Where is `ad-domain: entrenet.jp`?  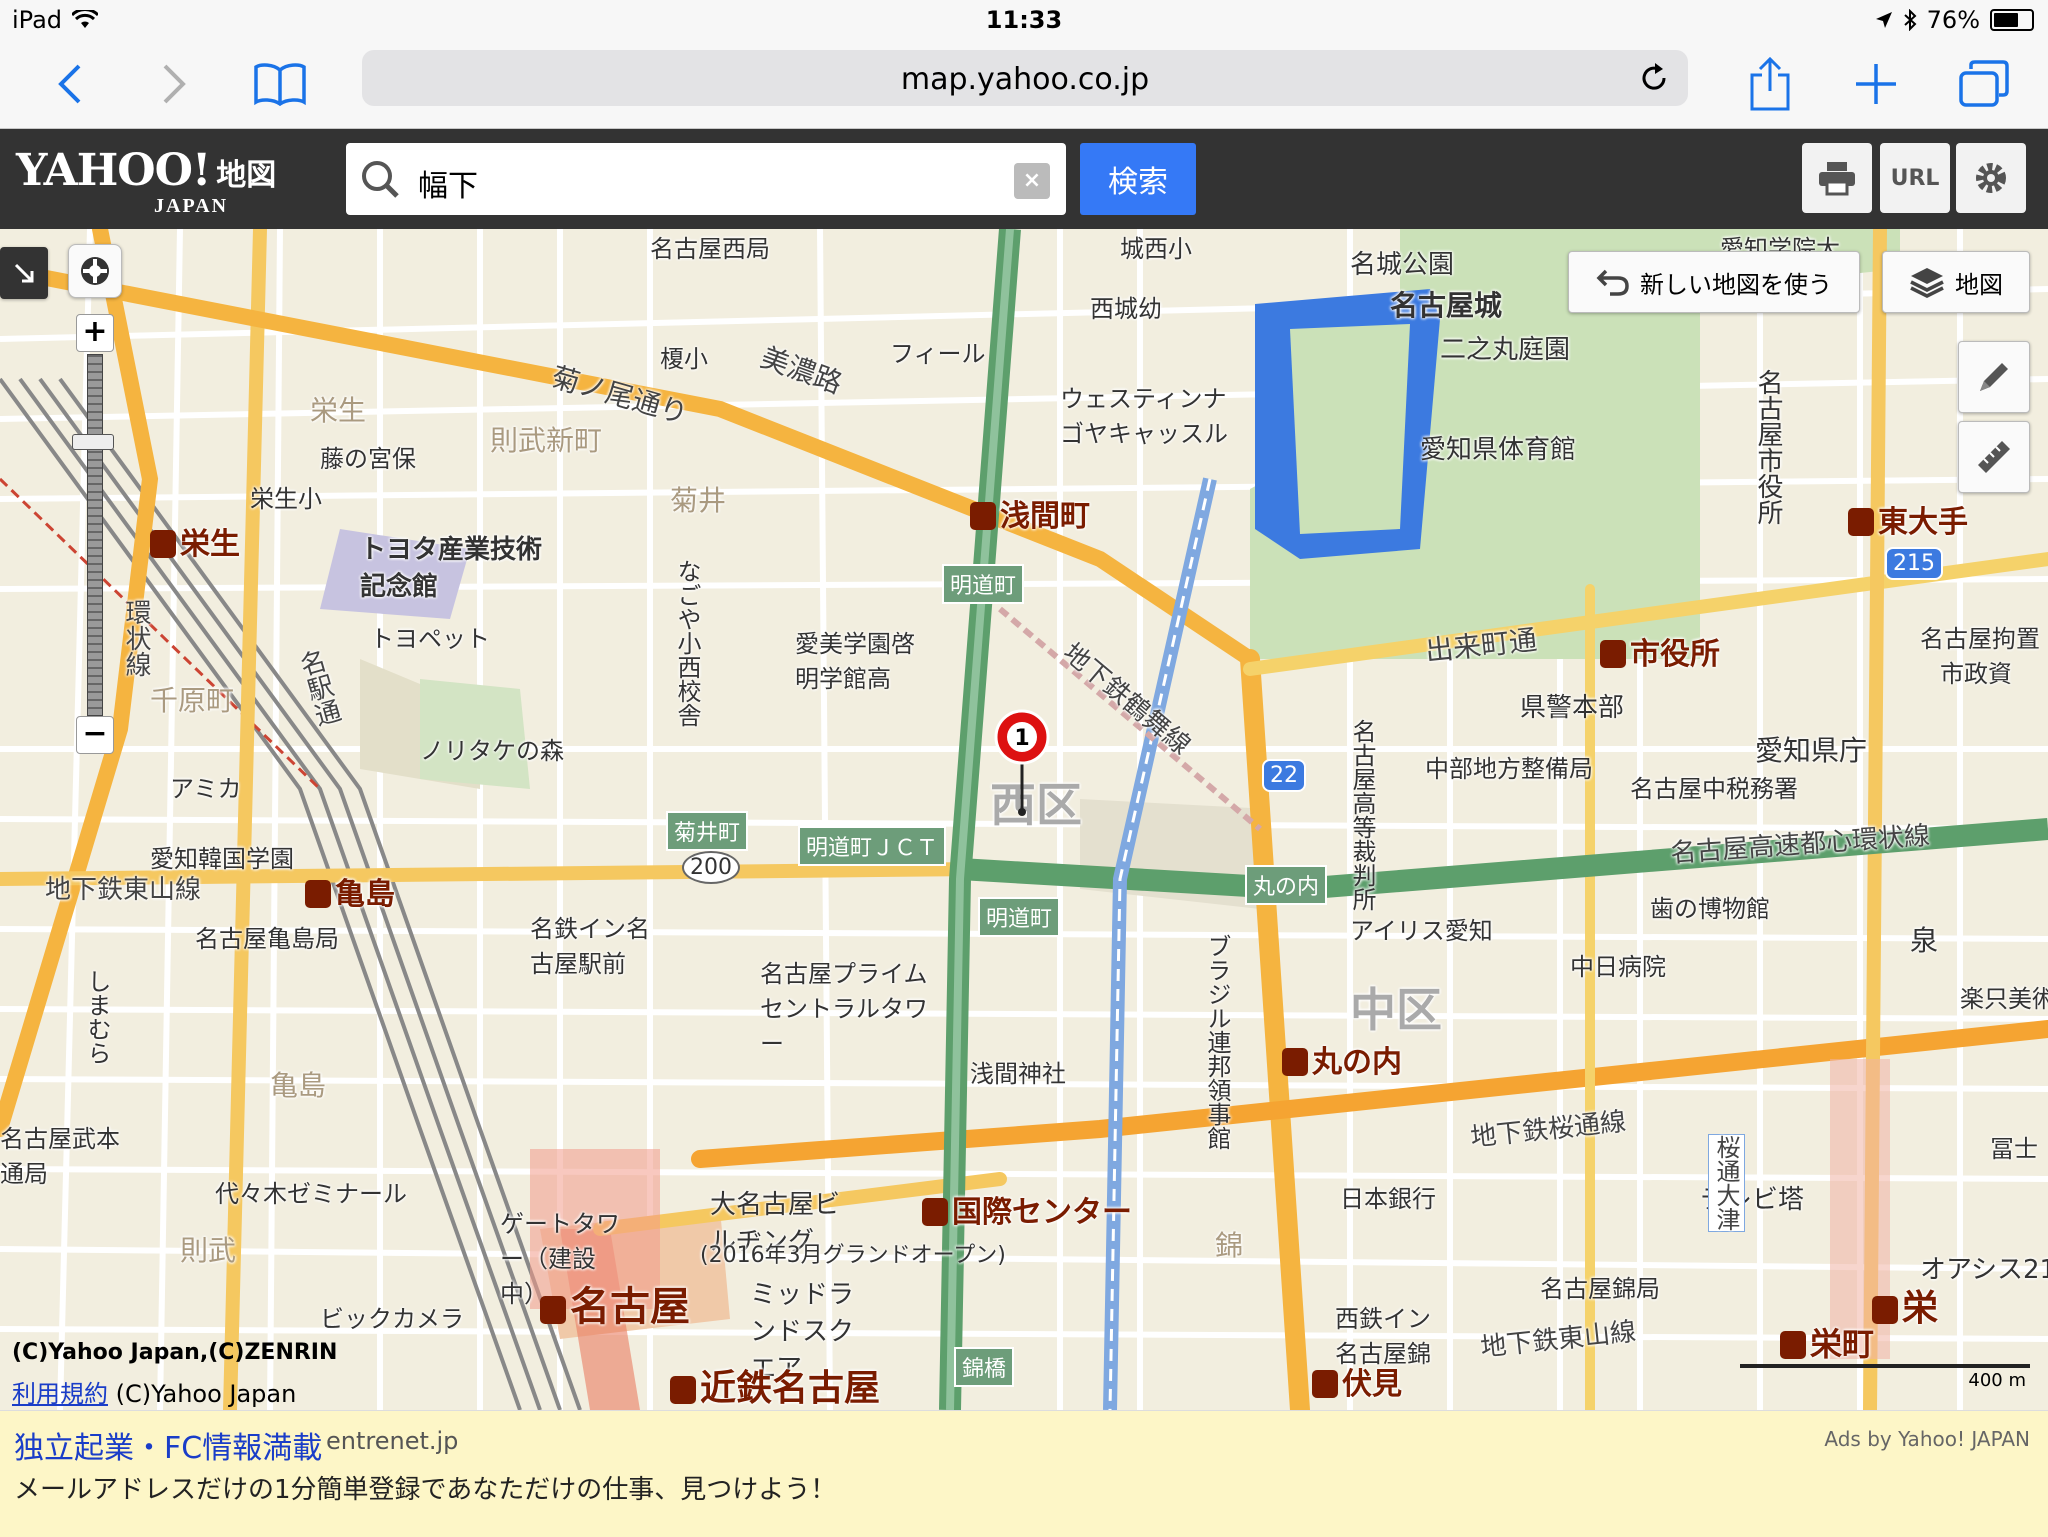
ad-domain: entrenet.jp is located at coordinates (392, 1441).